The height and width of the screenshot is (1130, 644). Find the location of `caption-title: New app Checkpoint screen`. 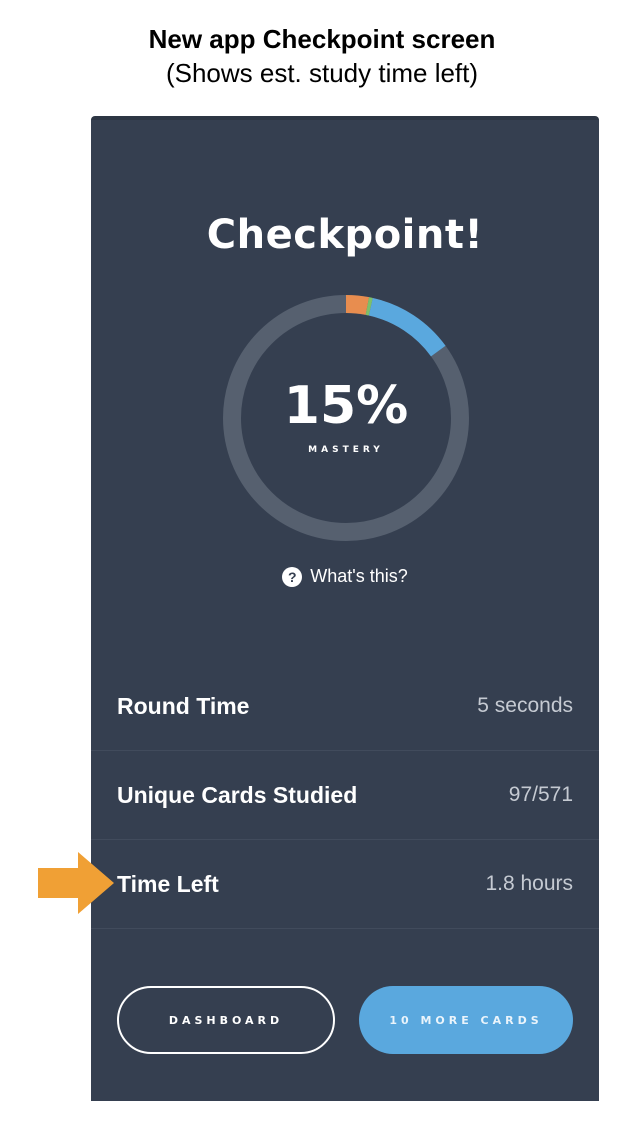

caption-title: New app Checkpoint screen is located at coordinates (322, 39).